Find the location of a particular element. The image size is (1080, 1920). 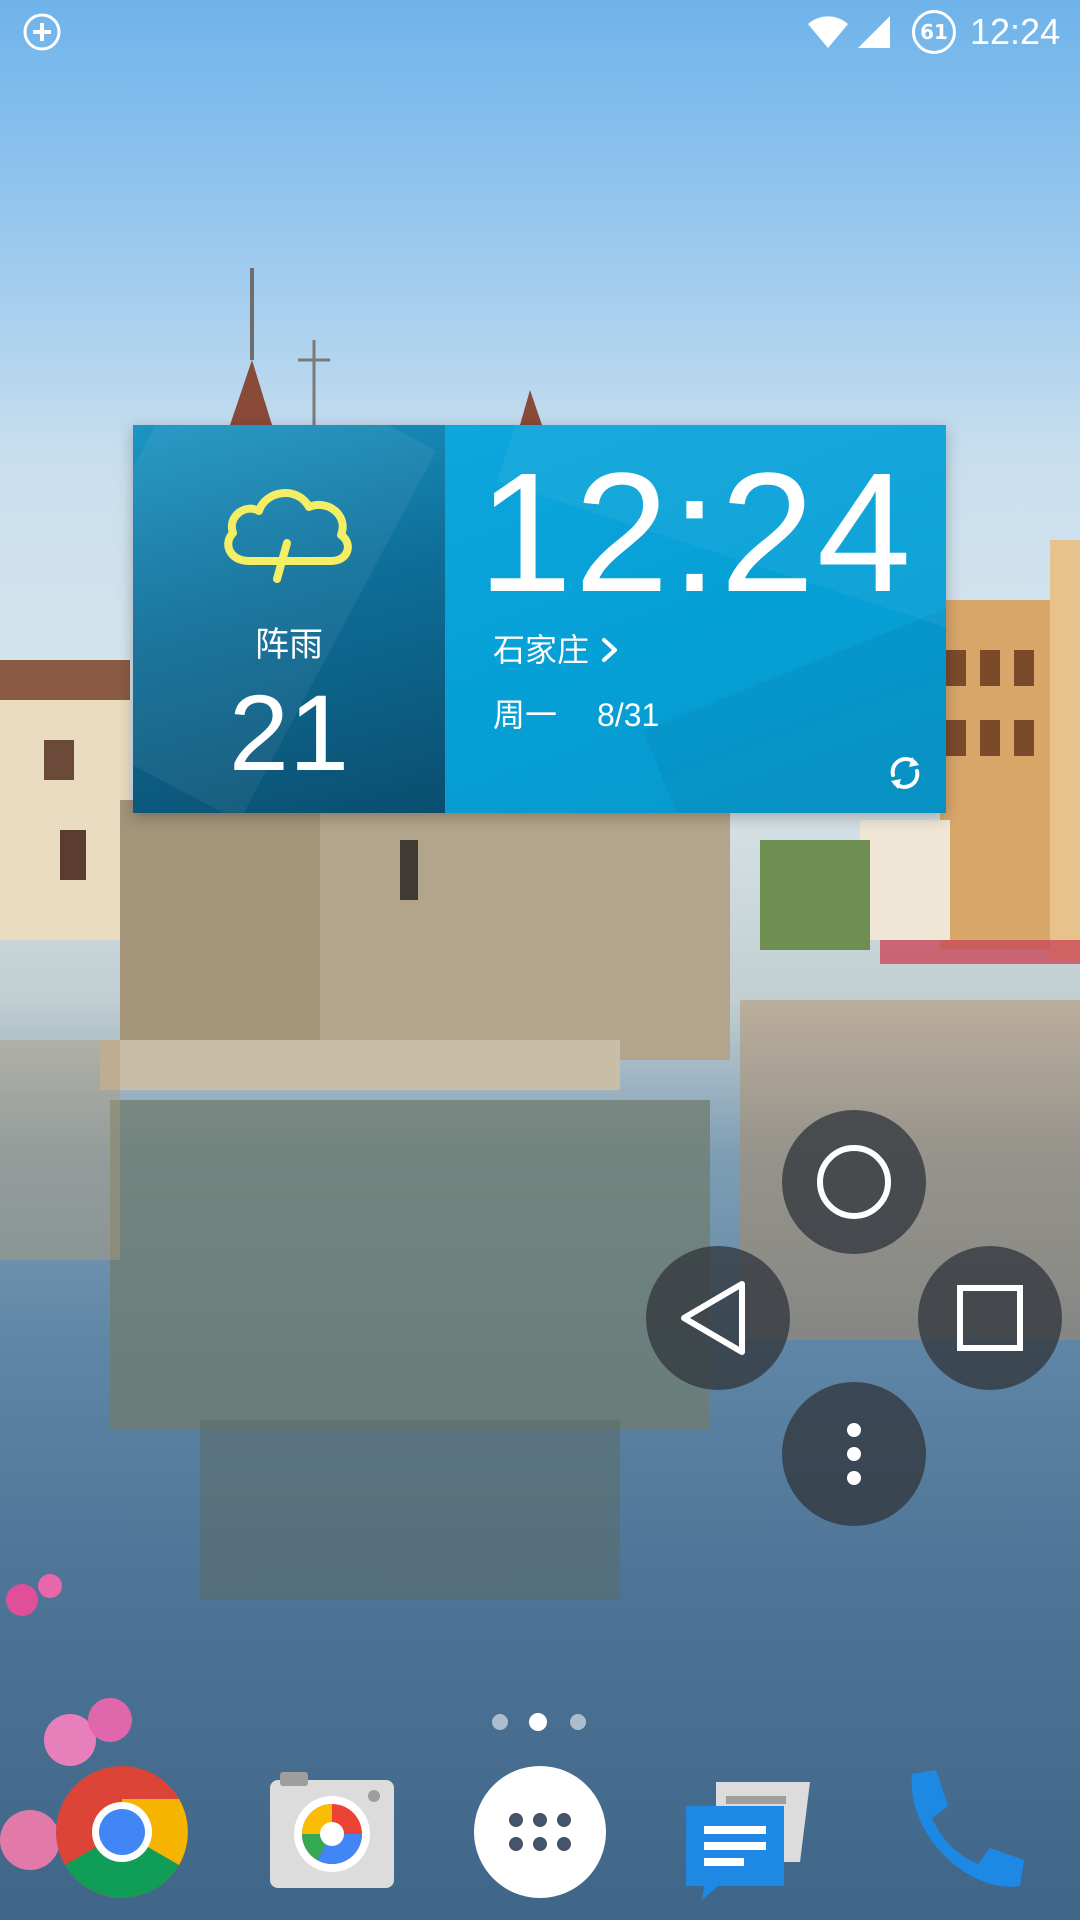

clock-panel: 12:24 石家庄 周一 8/31 is located at coordinates (695, 619).